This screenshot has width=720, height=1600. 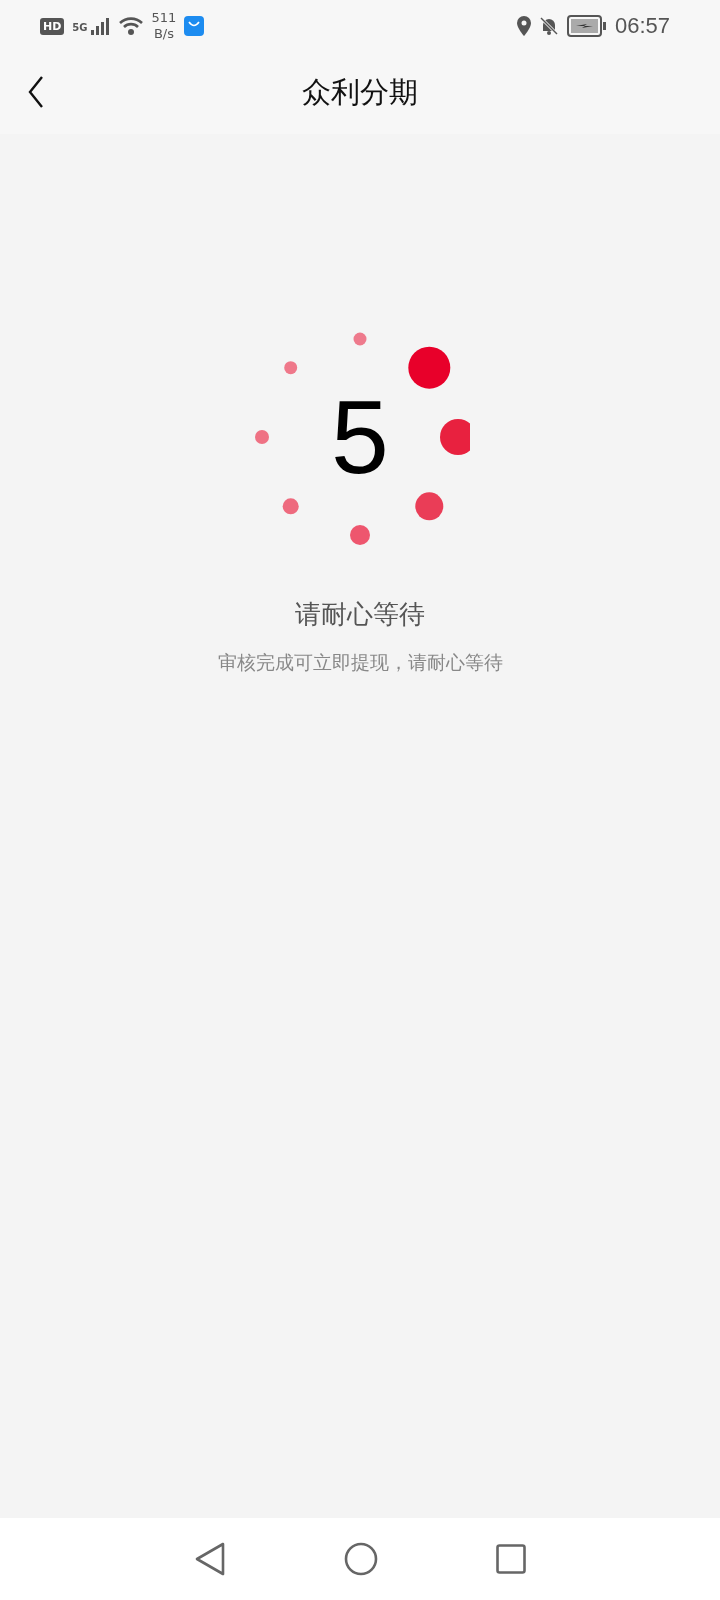 I want to click on countdown-number: 5, so click(x=360, y=437).